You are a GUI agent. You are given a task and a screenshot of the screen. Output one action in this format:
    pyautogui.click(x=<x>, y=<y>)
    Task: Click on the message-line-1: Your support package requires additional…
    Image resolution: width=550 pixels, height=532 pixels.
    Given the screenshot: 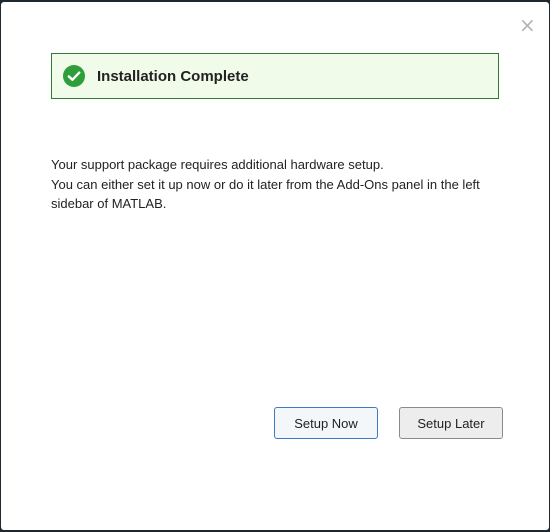 What is the action you would take?
    pyautogui.click(x=217, y=164)
    